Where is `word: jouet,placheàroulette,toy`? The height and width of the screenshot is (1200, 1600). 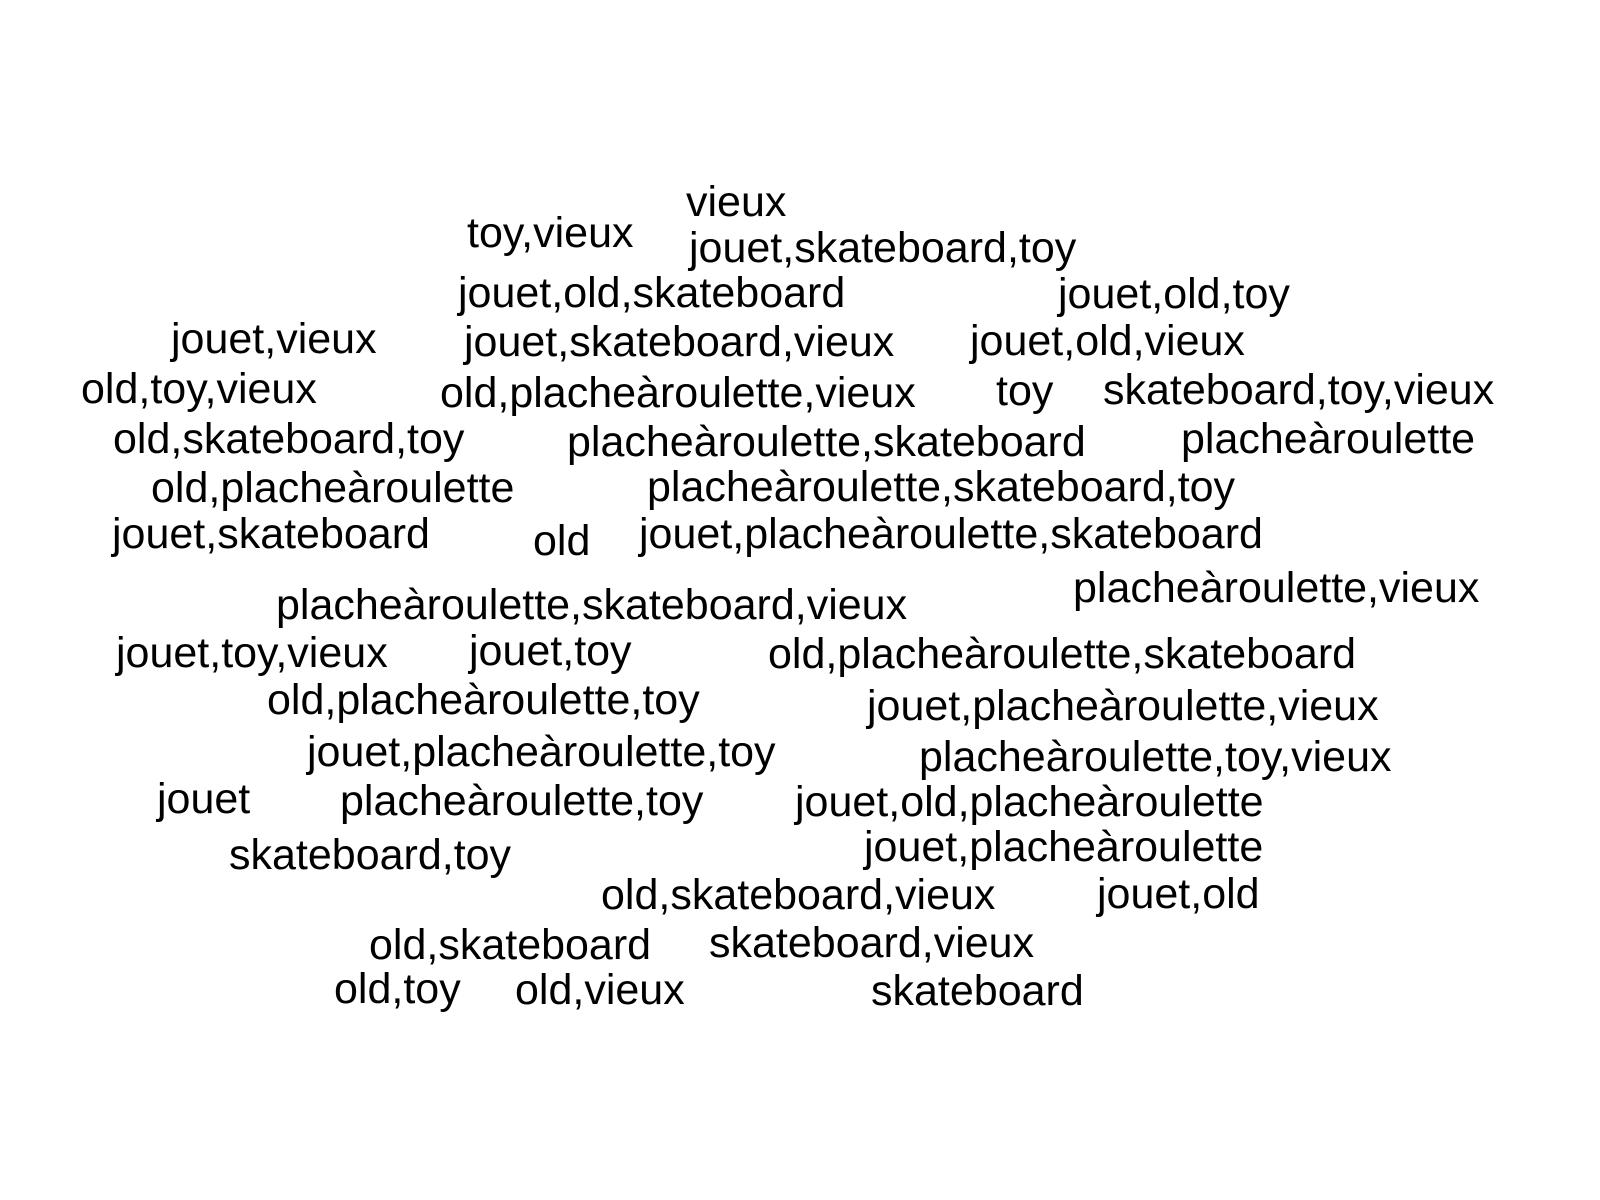 word: jouet,placheàroulette,toy is located at coordinates (541, 752).